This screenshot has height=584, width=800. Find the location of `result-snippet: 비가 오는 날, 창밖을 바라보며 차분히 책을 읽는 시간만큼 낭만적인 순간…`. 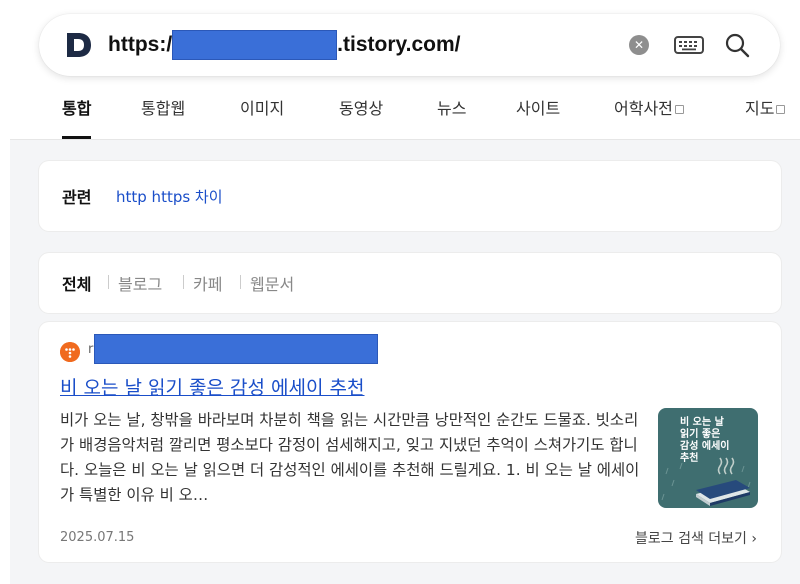

result-snippet: 비가 오는 날, 창밖을 바라보며 차분히 책을 읽는 시간만큼 낭만적인 순간… is located at coordinates (350, 457).